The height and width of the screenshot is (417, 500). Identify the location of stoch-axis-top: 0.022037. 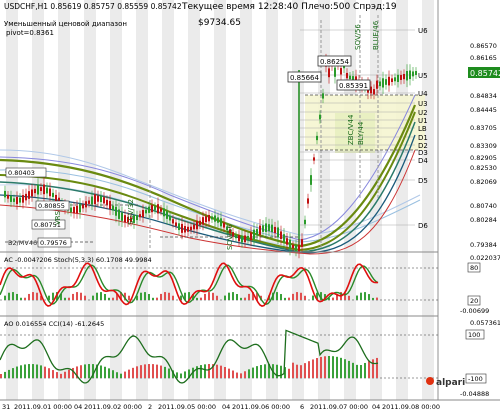
(485, 258).